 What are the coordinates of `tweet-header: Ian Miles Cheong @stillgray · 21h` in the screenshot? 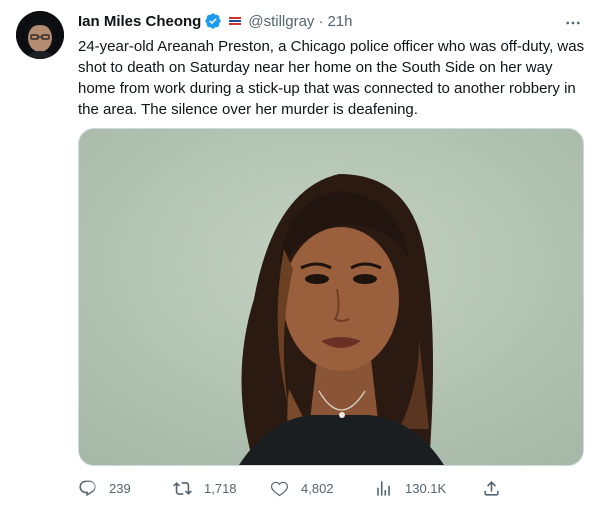 It's located at (215, 21).